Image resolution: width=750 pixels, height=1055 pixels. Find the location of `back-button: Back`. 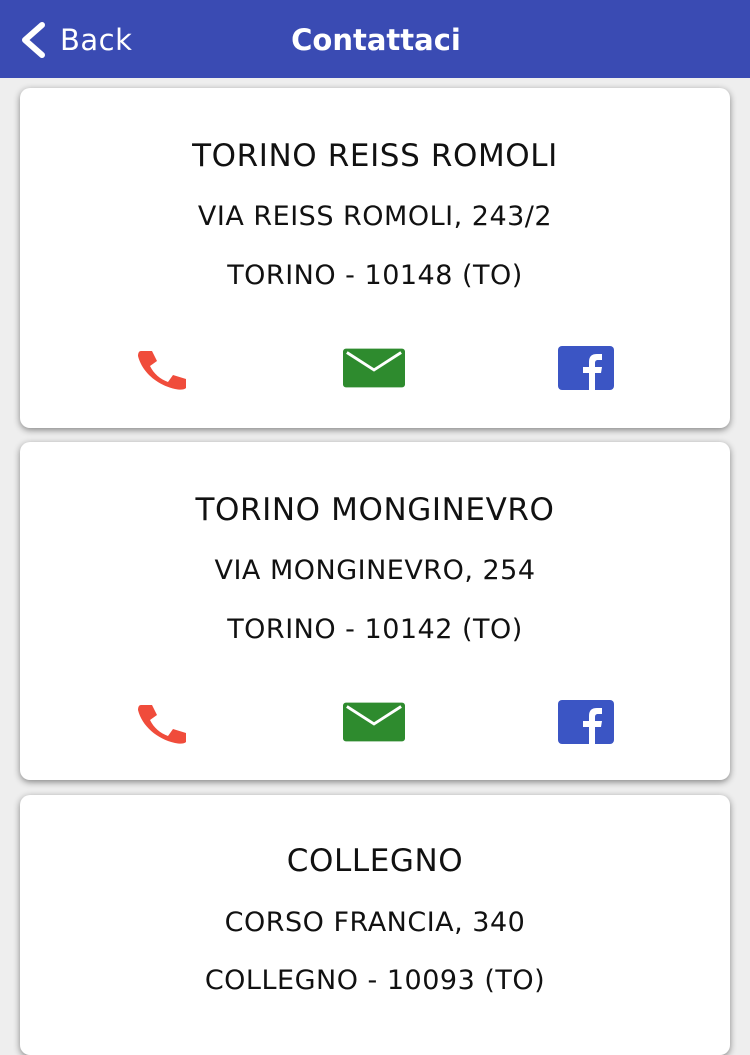

back-button: Back is located at coordinates (75, 40).